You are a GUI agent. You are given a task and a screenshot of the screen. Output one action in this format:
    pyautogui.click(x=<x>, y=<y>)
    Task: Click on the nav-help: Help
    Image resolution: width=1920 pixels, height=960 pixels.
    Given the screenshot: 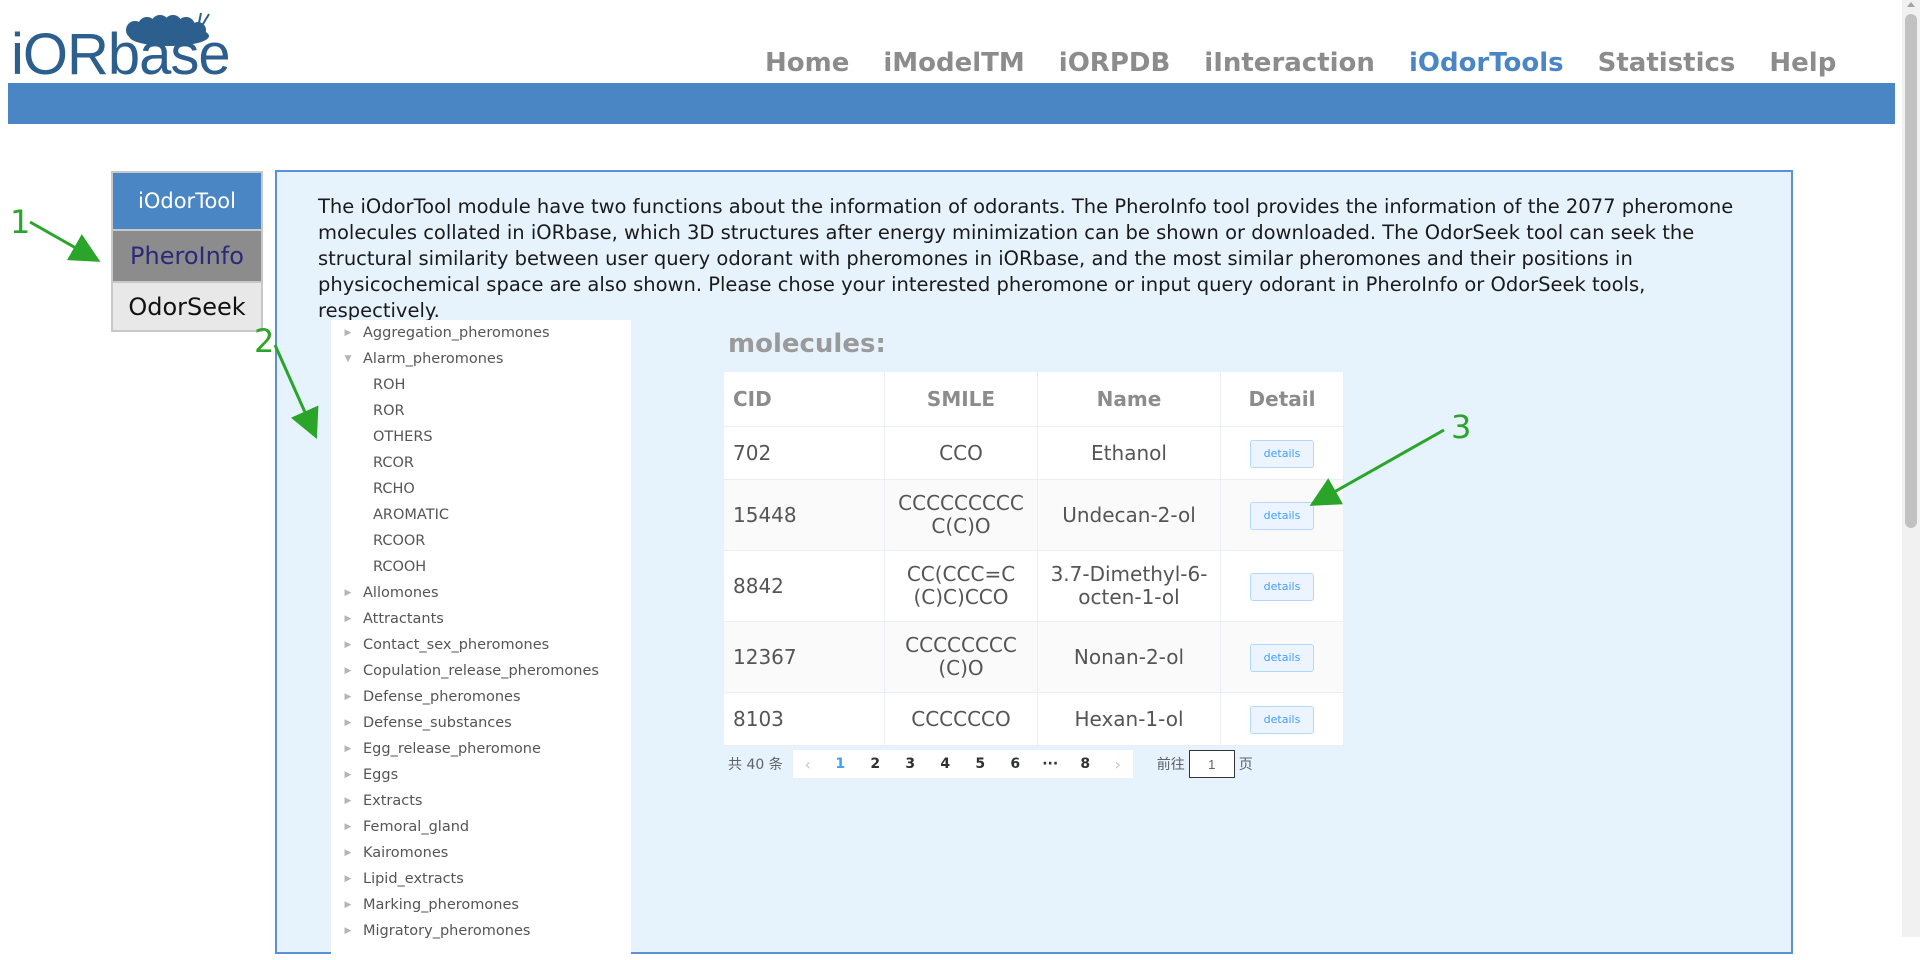 What is the action you would take?
    pyautogui.click(x=1802, y=63)
    